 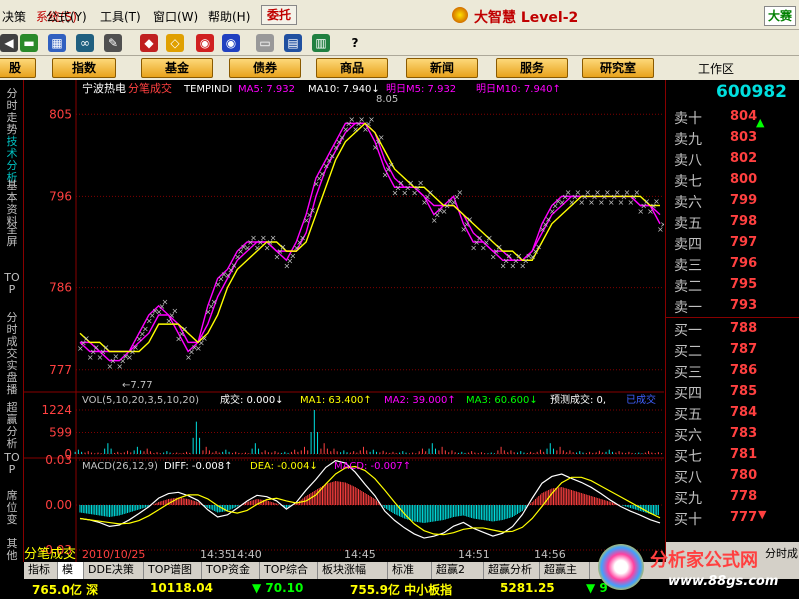 What do you see at coordinates (355, 43) in the screenshot?
I see `help-cursor-icon: ?` at bounding box center [355, 43].